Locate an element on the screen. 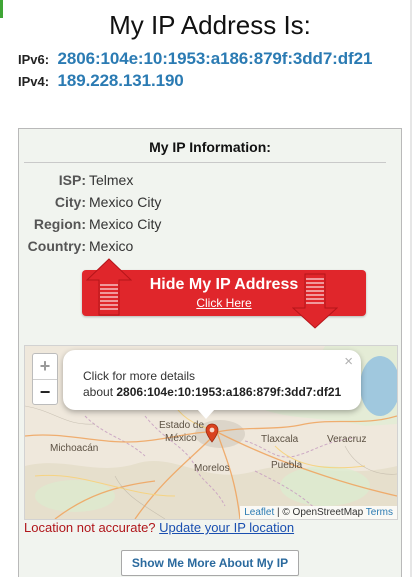  zoom-control: + − is located at coordinates (45, 379).